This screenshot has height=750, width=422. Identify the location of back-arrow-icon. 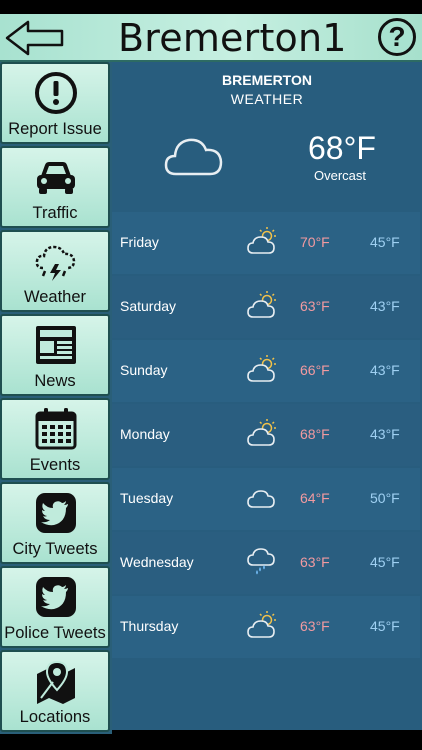
(35, 38).